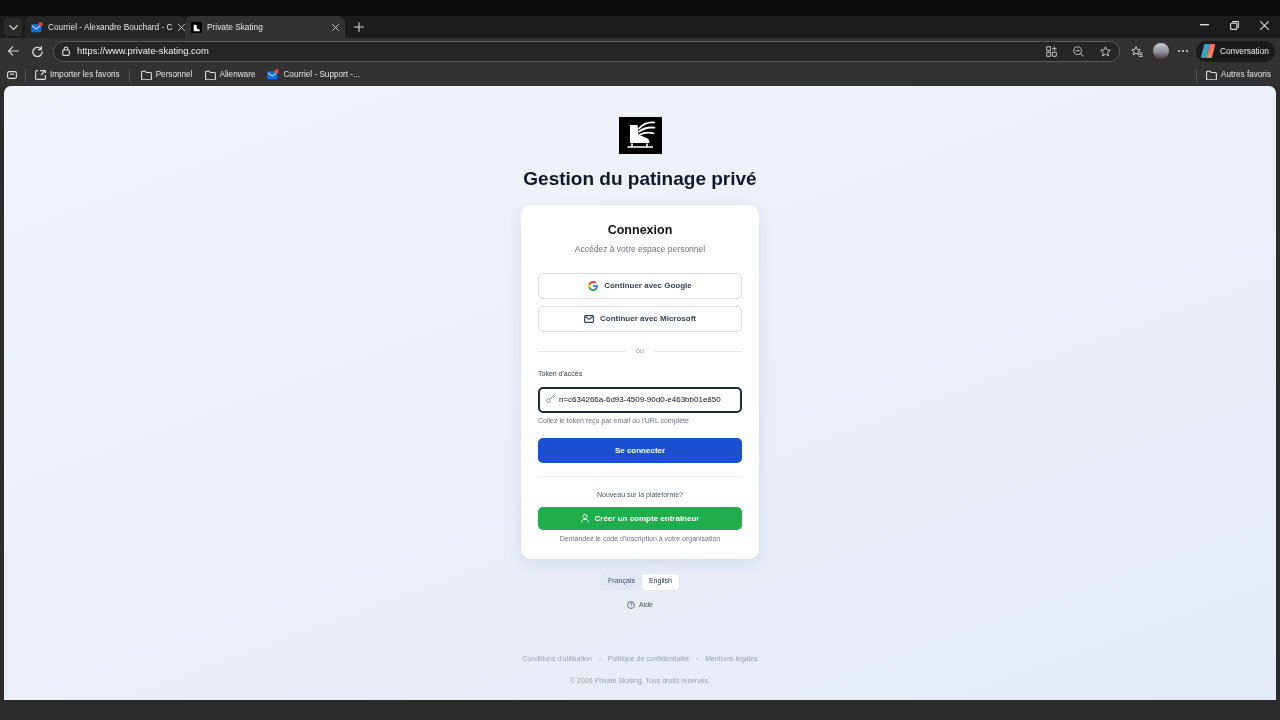  Describe the element at coordinates (1234, 25) in the screenshot. I see `restore-icon` at that location.